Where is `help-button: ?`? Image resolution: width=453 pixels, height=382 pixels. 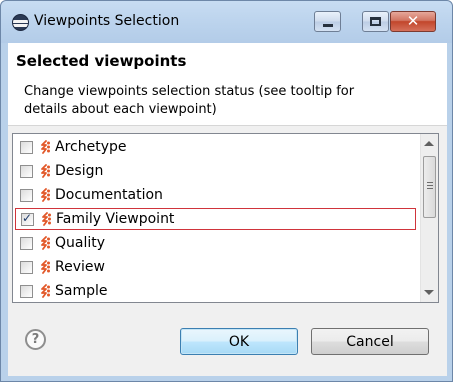
help-button: ? is located at coordinates (35, 339).